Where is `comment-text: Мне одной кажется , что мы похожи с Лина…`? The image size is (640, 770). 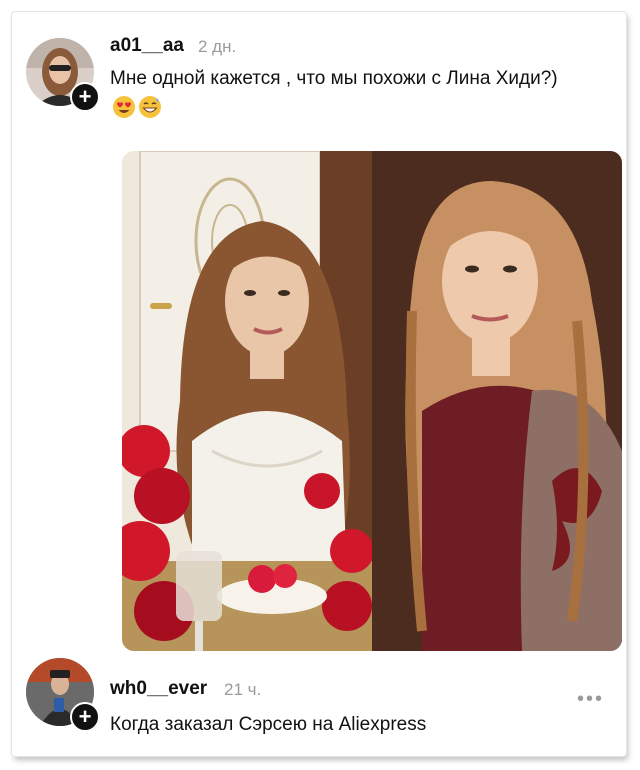
comment-text: Мне одной кажется , что мы похожи с Лина… is located at coordinates (345, 94).